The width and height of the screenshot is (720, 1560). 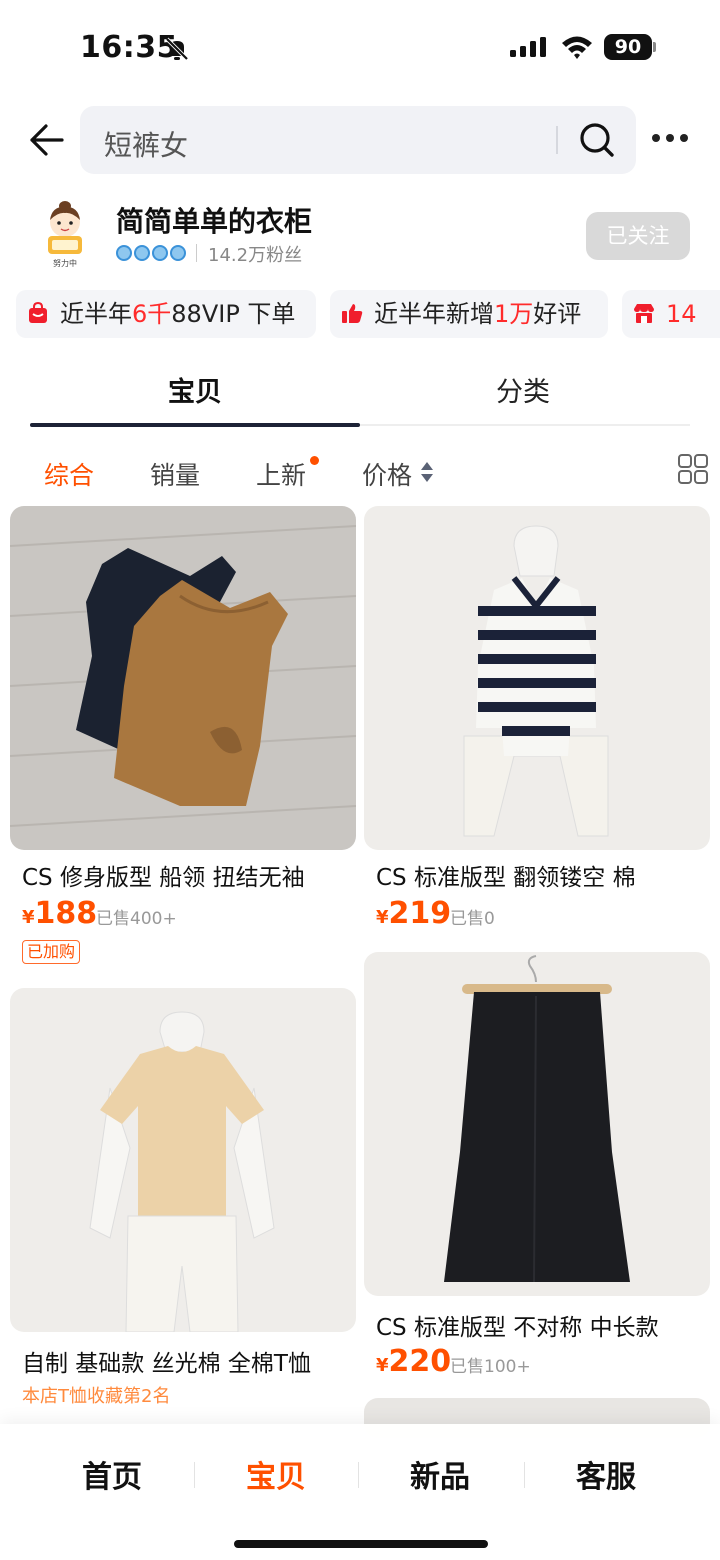 I want to click on product-title: CS 修身版型 船领 扭结无袖, so click(x=187, y=875).